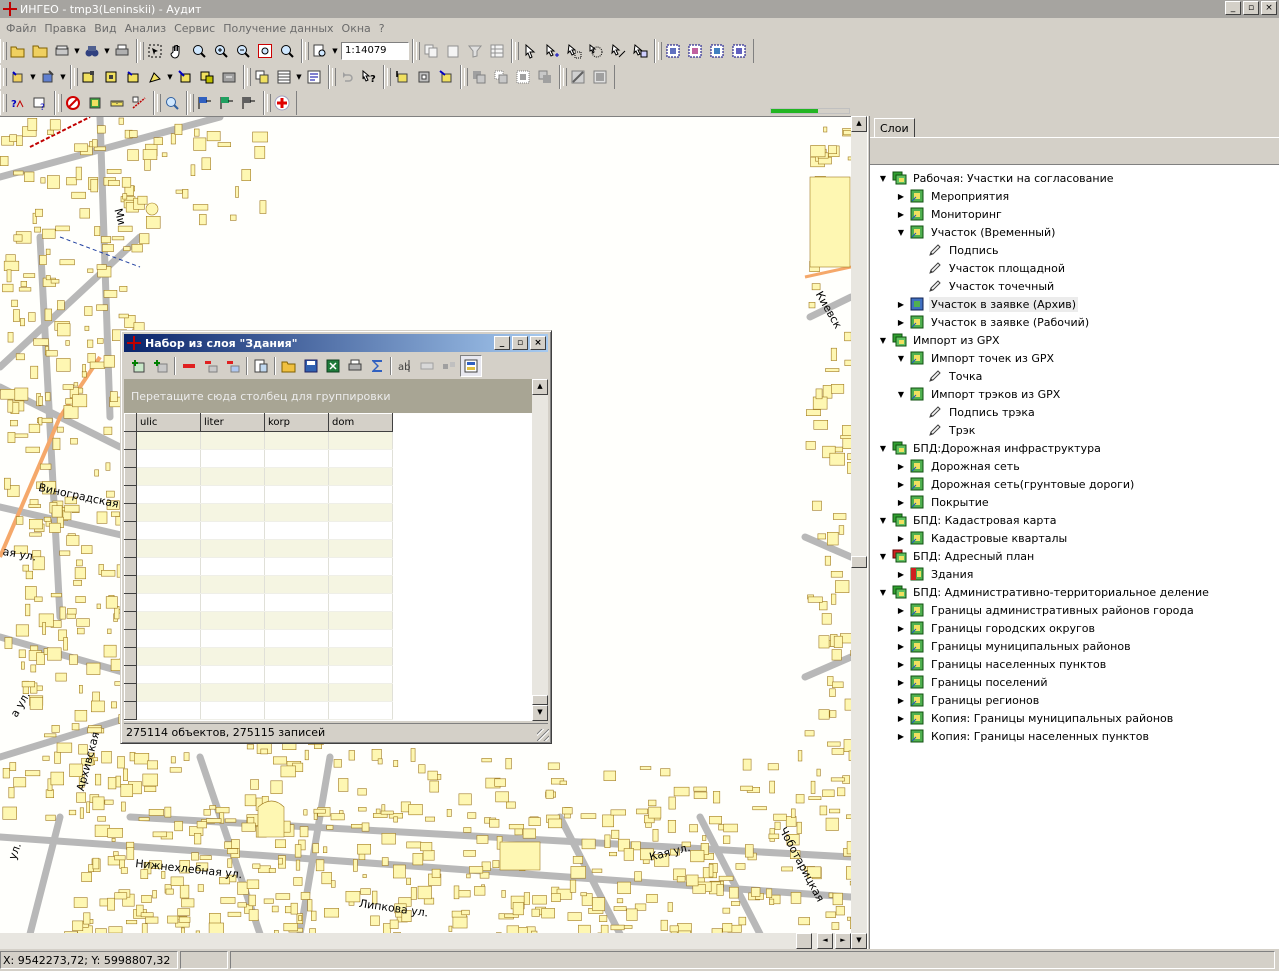  What do you see at coordinates (425, 941) in the screenshot?
I see `map-horizontal-scrollbar: ◄ ►` at bounding box center [425, 941].